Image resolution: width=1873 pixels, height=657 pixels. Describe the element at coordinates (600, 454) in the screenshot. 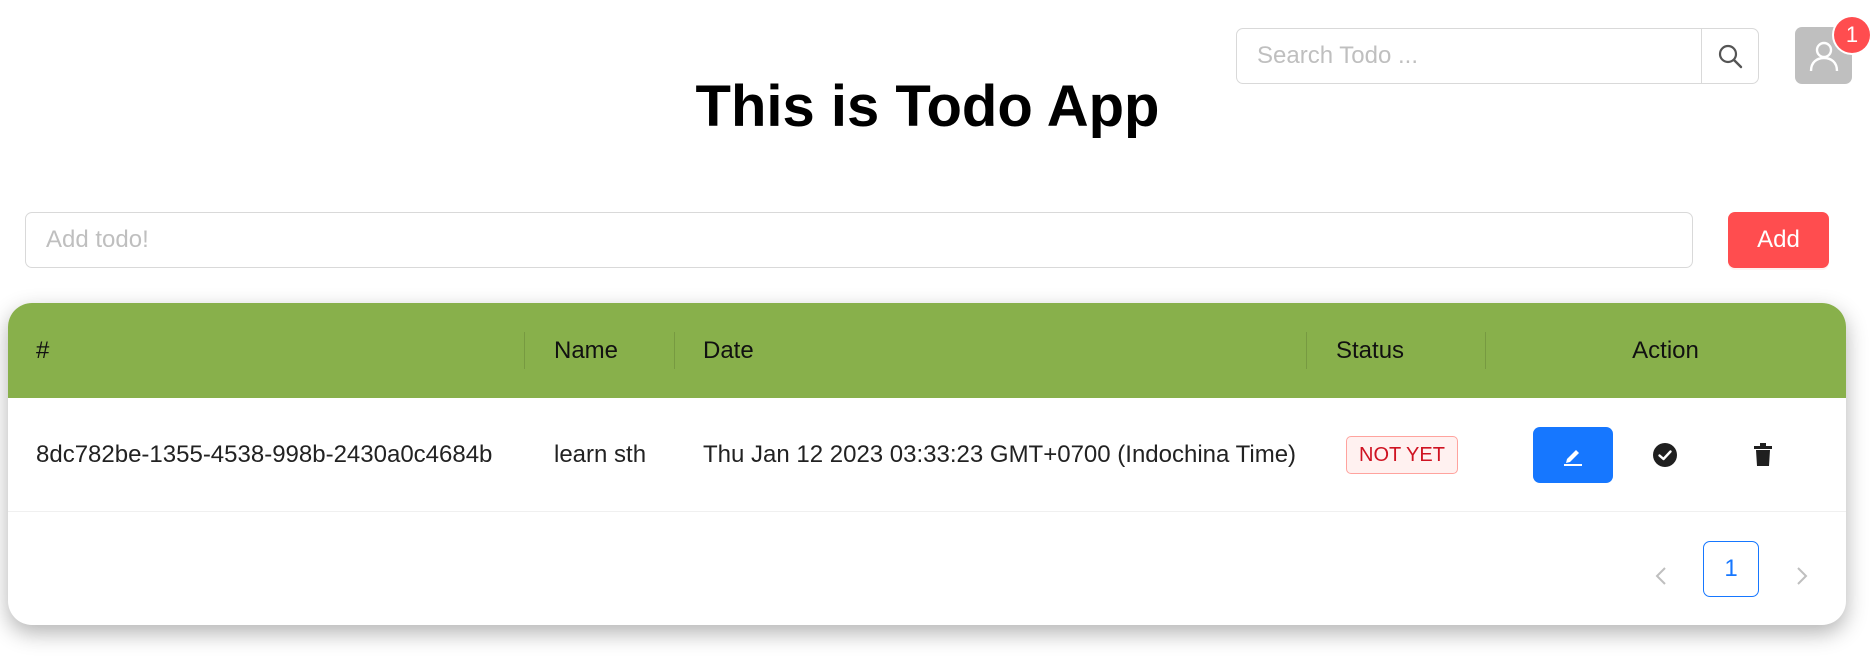

I see `todo-name: learn sth` at that location.